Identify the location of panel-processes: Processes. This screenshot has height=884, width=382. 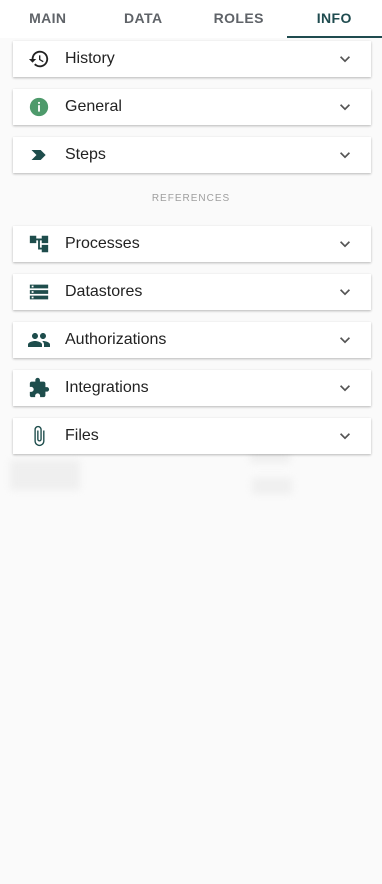
(192, 244).